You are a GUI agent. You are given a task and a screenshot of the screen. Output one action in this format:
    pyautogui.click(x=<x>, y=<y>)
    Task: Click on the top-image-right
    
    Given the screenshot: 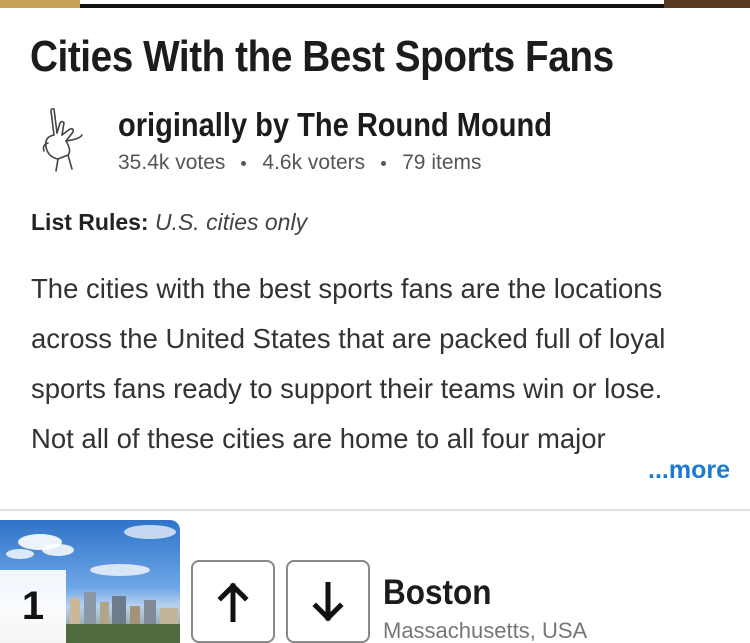 What is the action you would take?
    pyautogui.click(x=707, y=4)
    